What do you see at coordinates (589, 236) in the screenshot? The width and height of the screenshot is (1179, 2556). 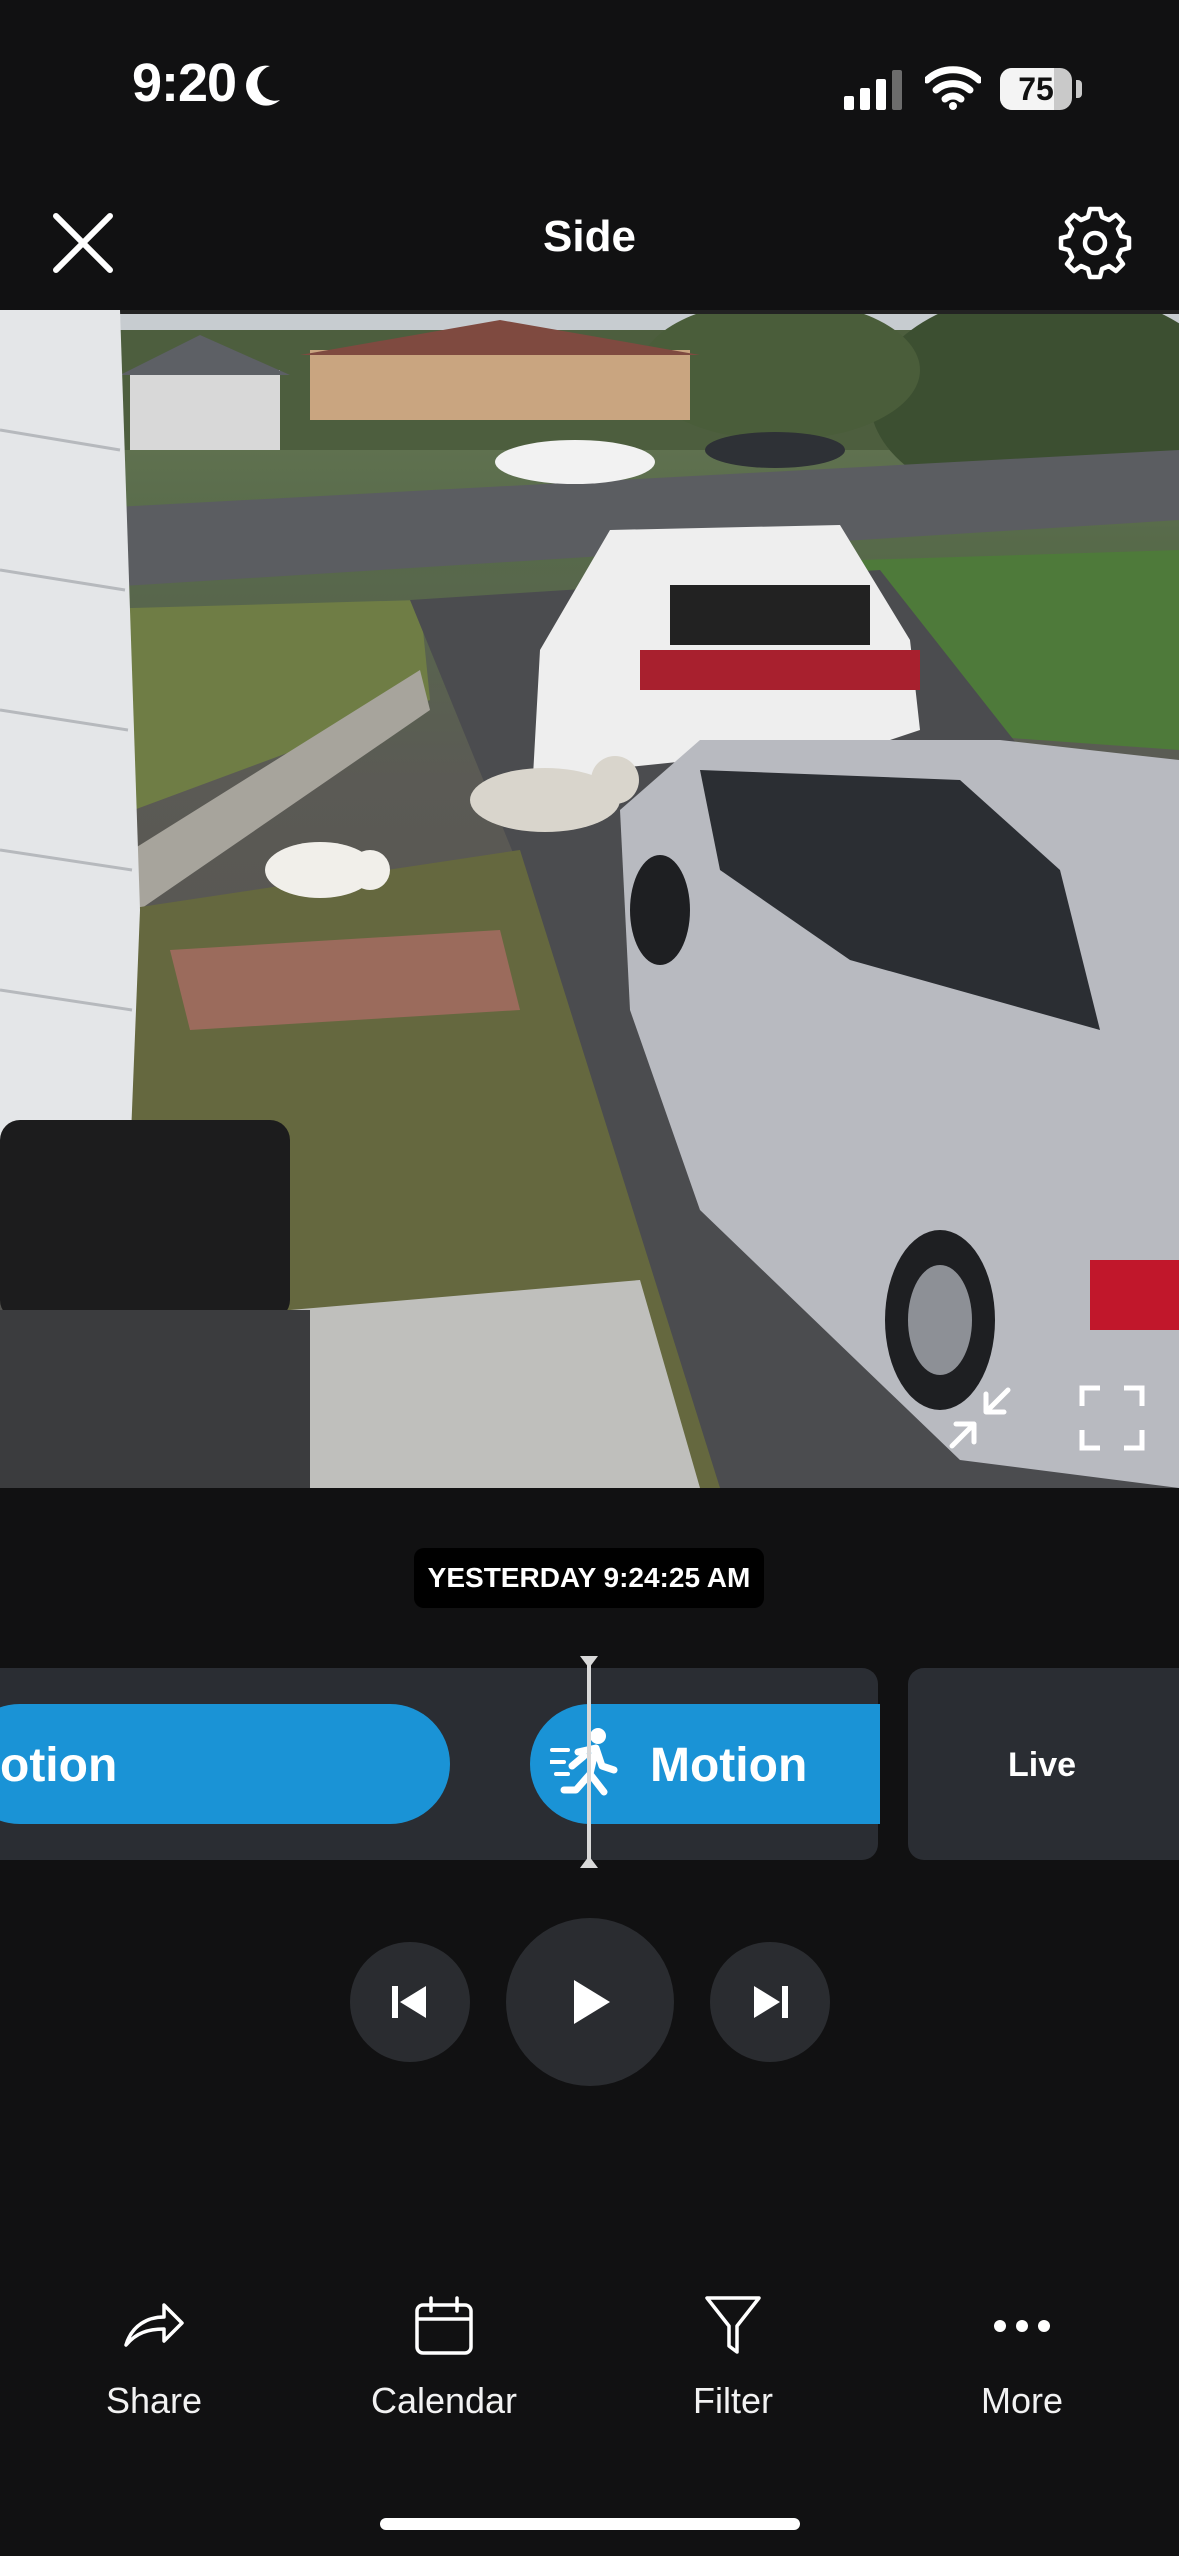 I see `page-title: Side` at bounding box center [589, 236].